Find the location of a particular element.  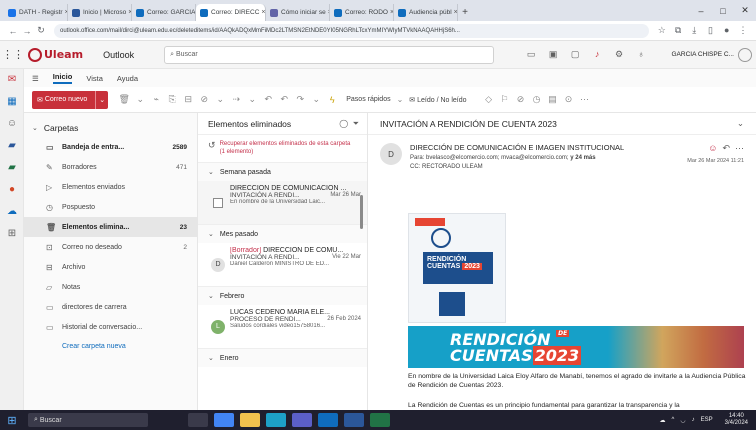

language-indicator: ESP is located at coordinates (707, 420).